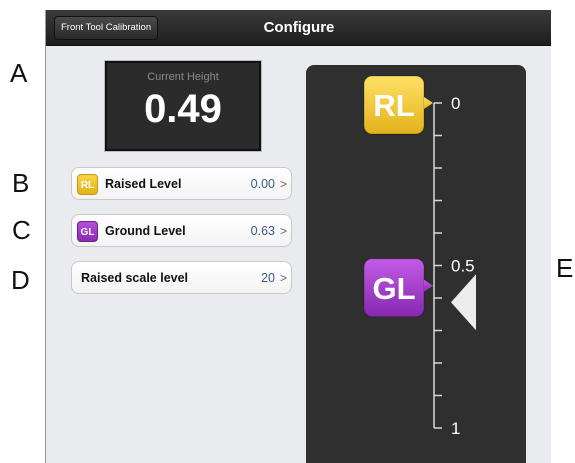 Image resolution: width=575 pixels, height=463 pixels. I want to click on current-height-display: Current Height 0.49, so click(183, 106).